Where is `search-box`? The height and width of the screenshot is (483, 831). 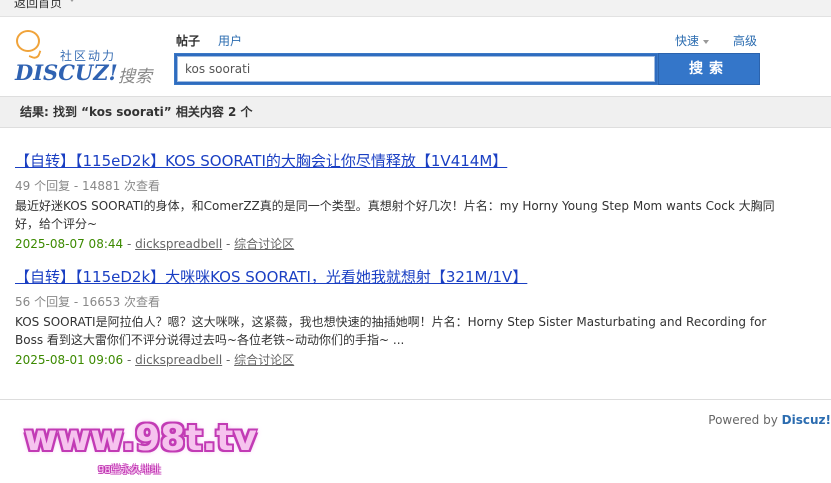
search-box is located at coordinates (416, 69).